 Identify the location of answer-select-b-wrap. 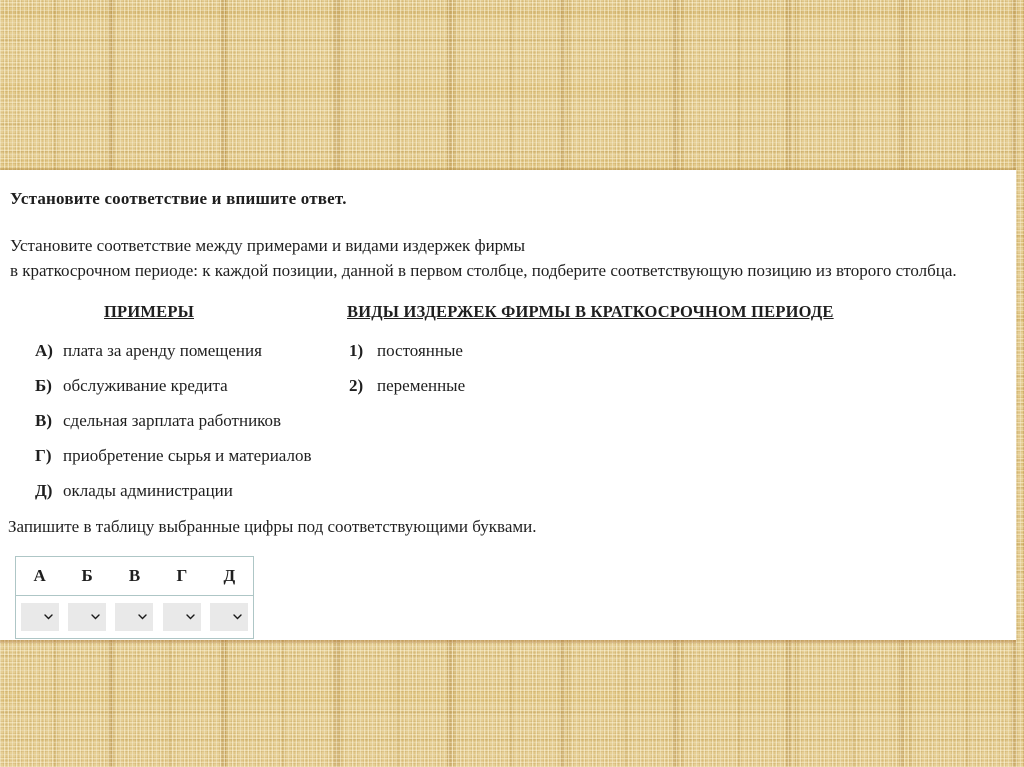
(87, 617).